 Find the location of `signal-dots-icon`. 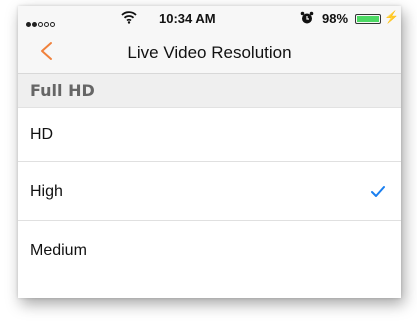

signal-dots-icon is located at coordinates (41, 22).